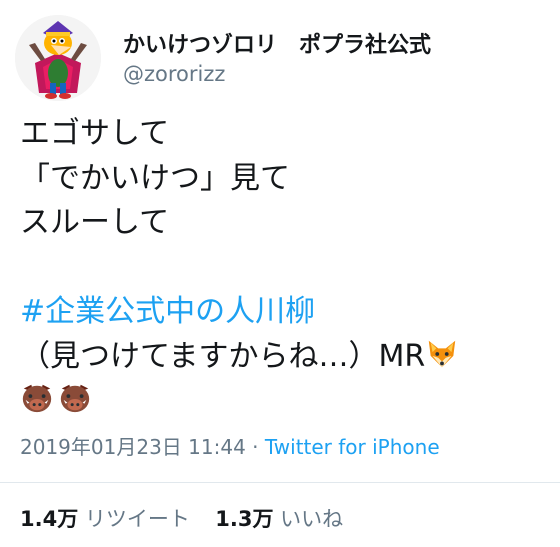 This screenshot has height=547, width=560. Describe the element at coordinates (155, 178) in the screenshot. I see `tweet-line: 「でかいけつ」見て` at that location.